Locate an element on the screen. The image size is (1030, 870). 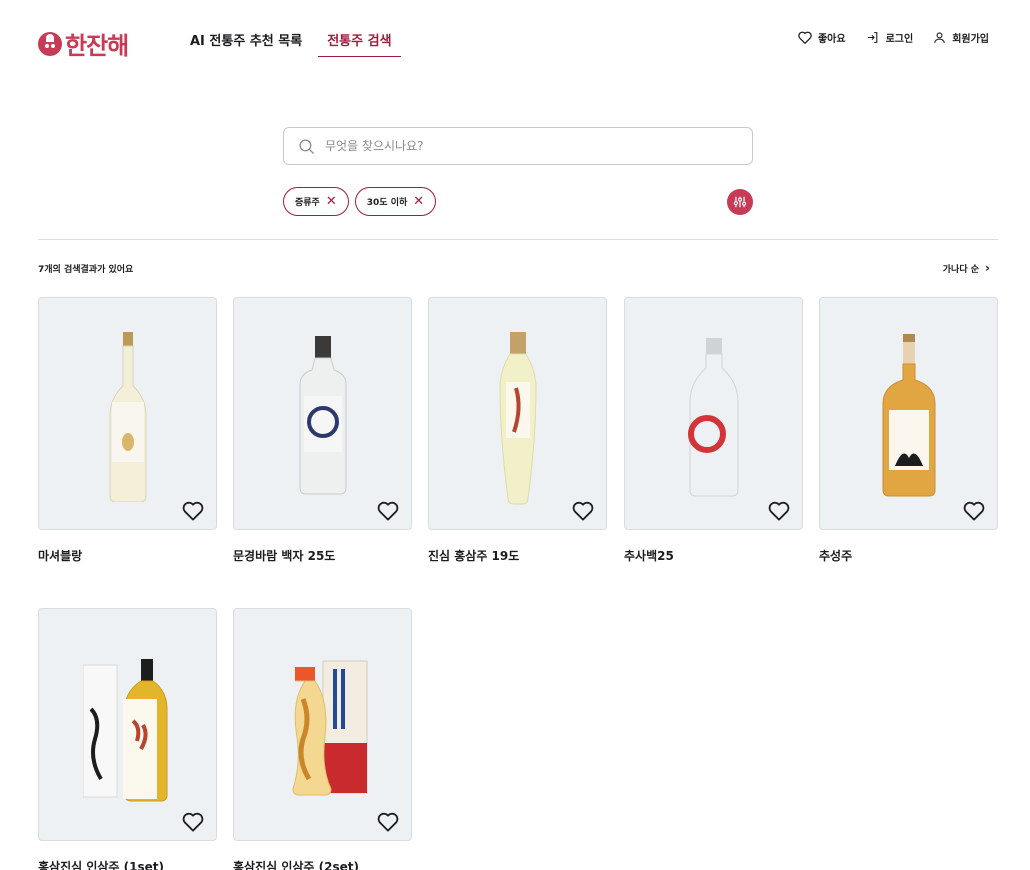
search-icon is located at coordinates (307, 146).